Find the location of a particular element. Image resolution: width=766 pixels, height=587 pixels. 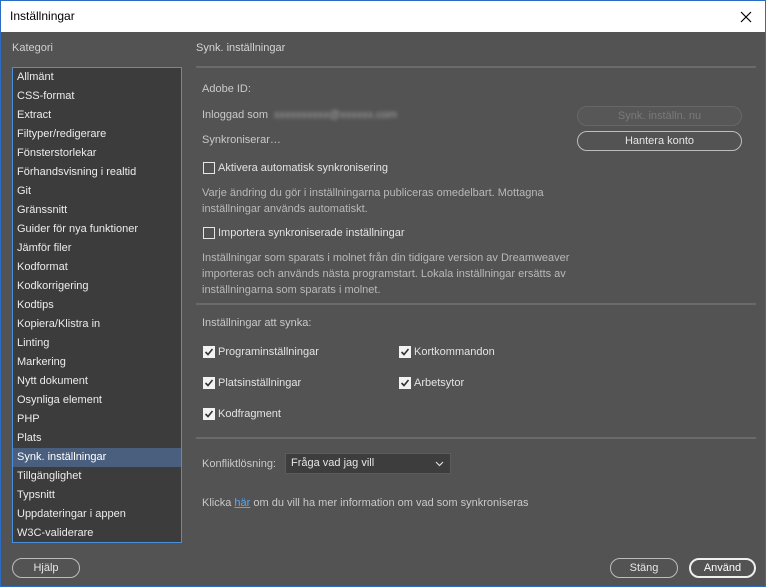

close-dialog-button: Stäng is located at coordinates (644, 568).